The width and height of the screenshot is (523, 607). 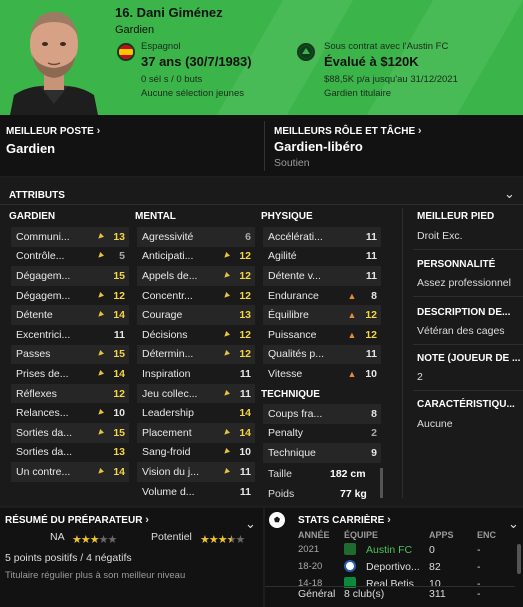 I want to click on attribute-row: Détente v... 11, so click(x=322, y=276).